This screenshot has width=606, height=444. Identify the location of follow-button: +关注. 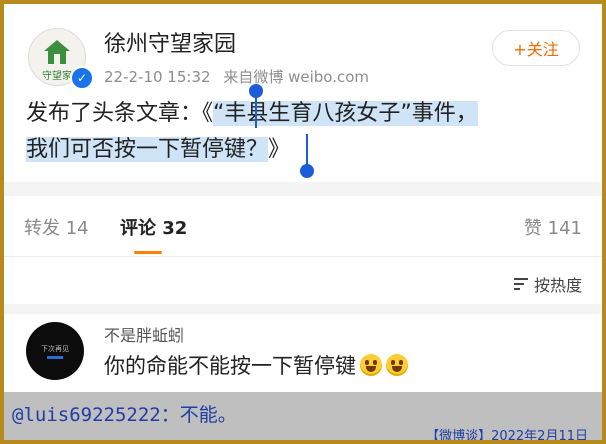
(536, 48).